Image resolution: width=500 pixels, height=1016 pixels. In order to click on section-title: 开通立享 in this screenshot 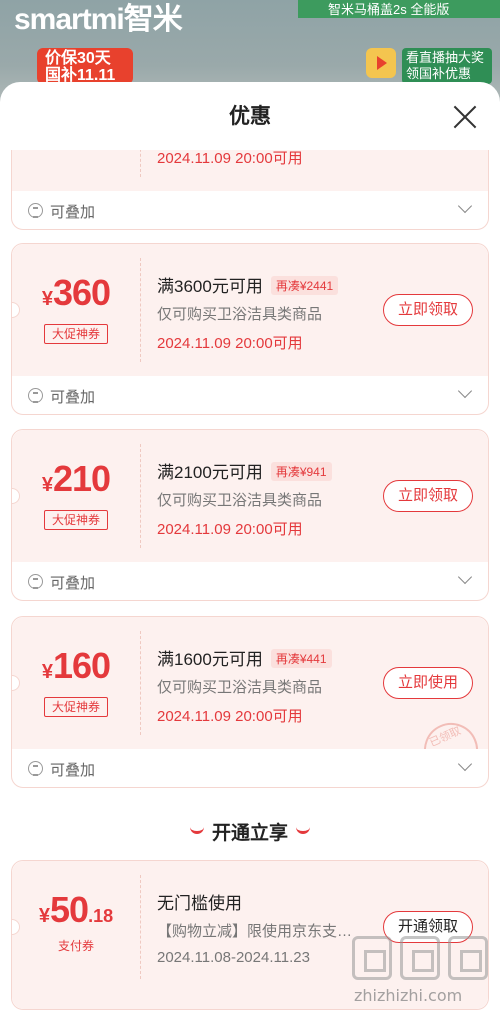, I will do `click(250, 831)`.